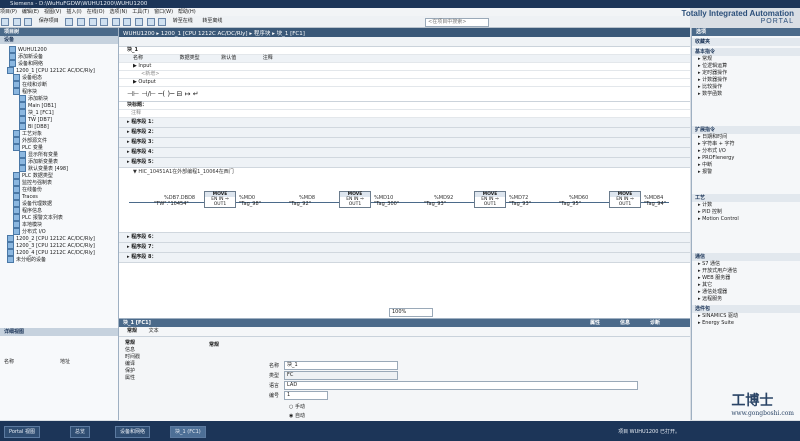  What do you see at coordinates (404, 248) in the screenshot?
I see `network-header: ▸ 程序段 7：` at bounding box center [404, 248].